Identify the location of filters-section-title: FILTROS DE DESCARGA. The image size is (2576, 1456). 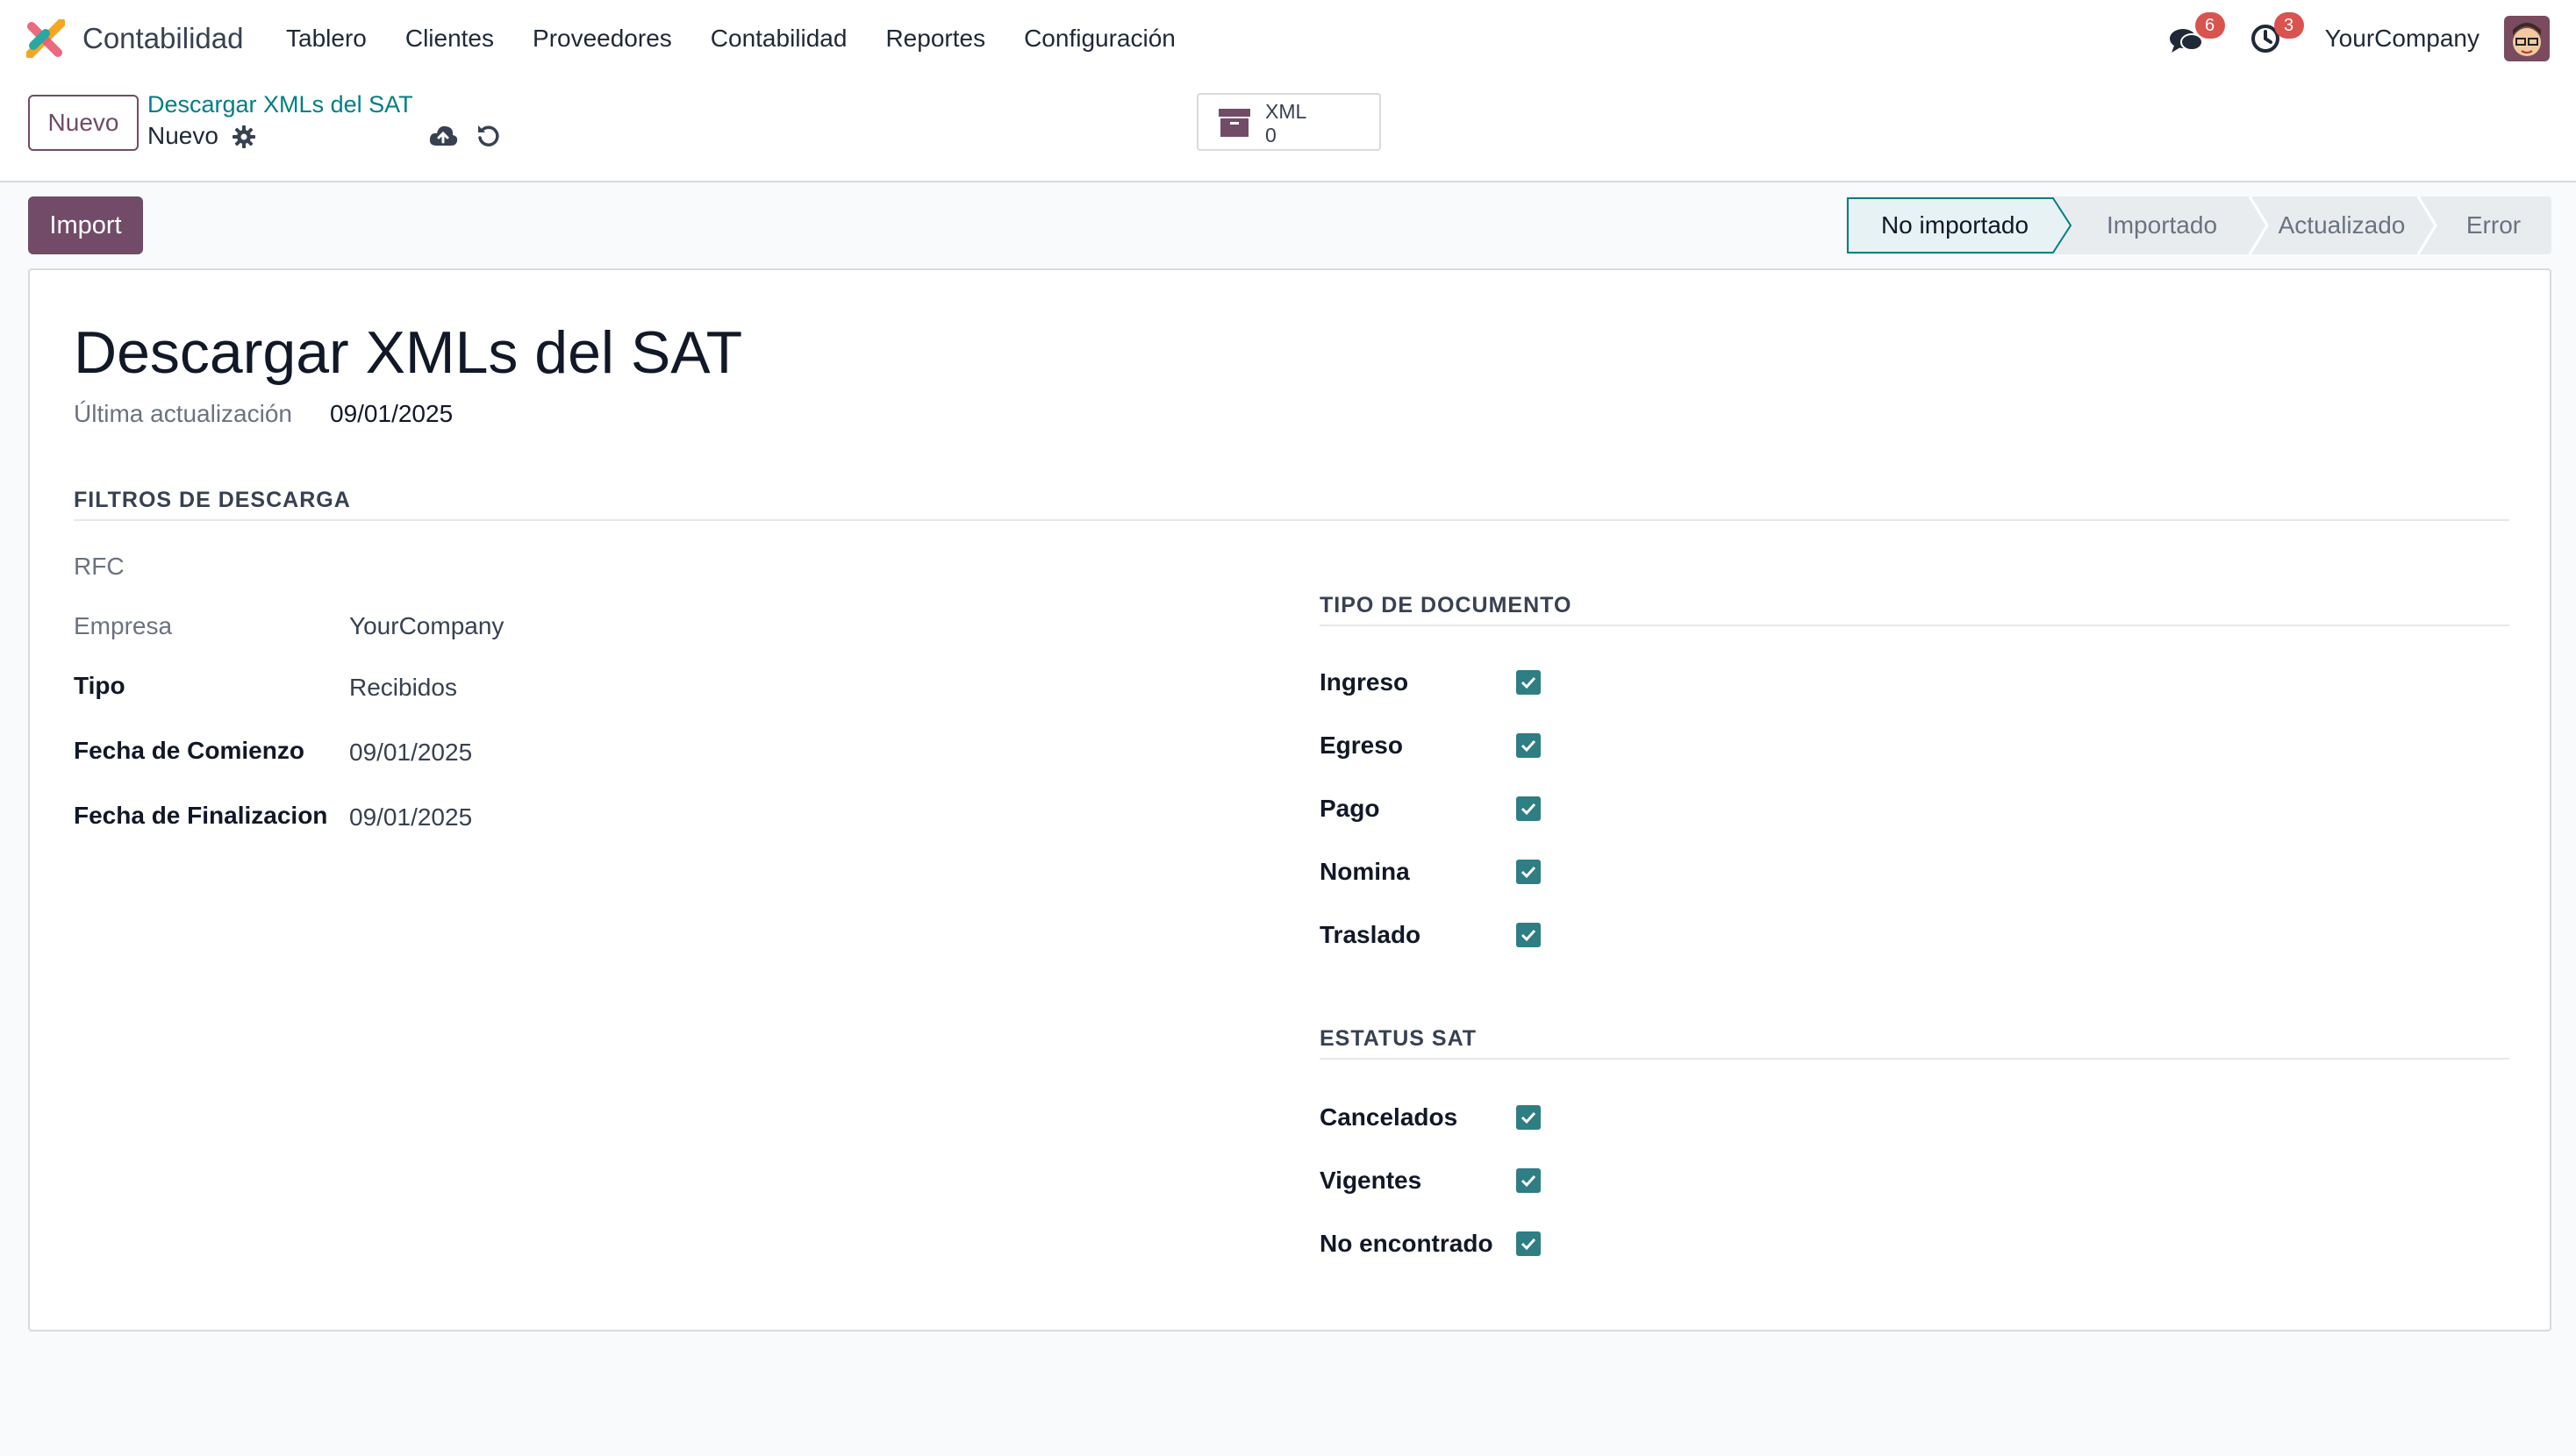
(212, 500).